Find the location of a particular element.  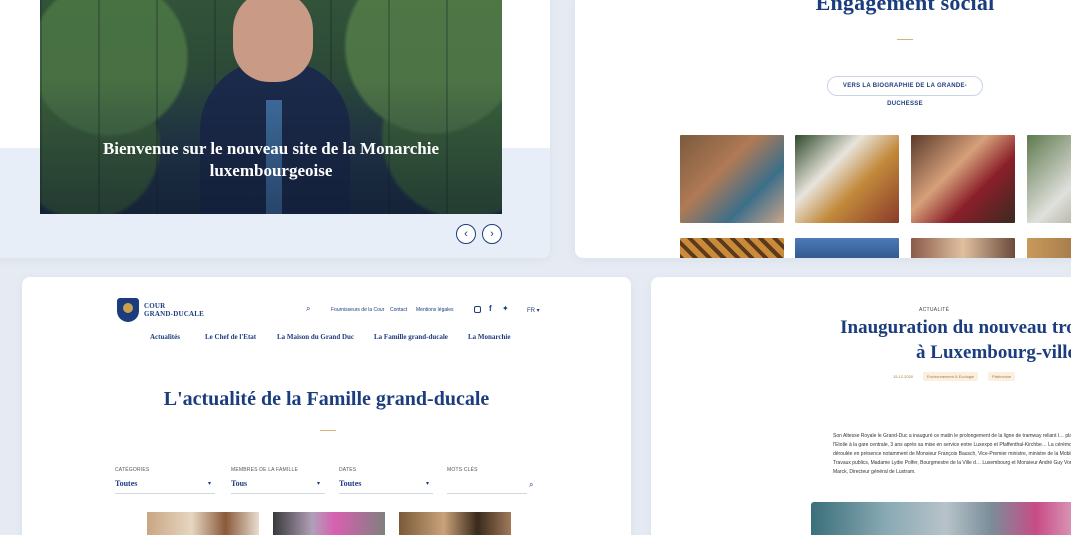

search-label: MOTS CLÉS is located at coordinates (462, 470).